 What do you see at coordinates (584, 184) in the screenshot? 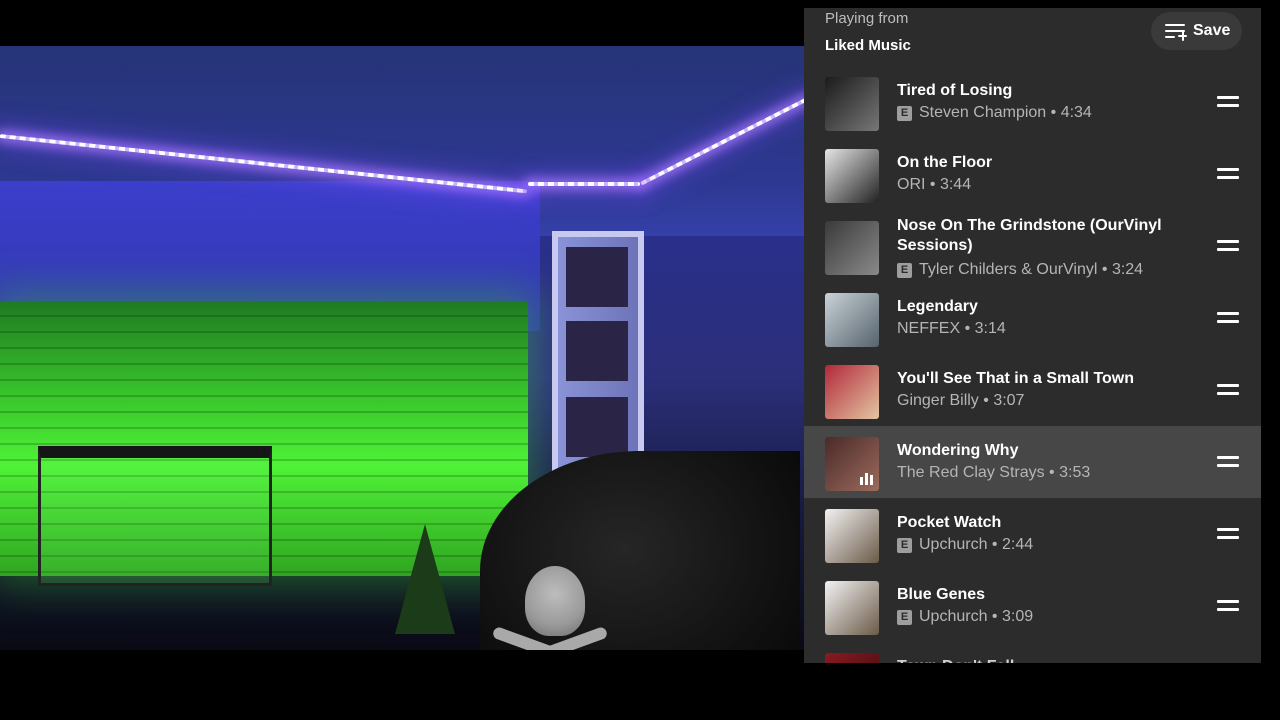
I see `led-light-strip-corner` at bounding box center [584, 184].